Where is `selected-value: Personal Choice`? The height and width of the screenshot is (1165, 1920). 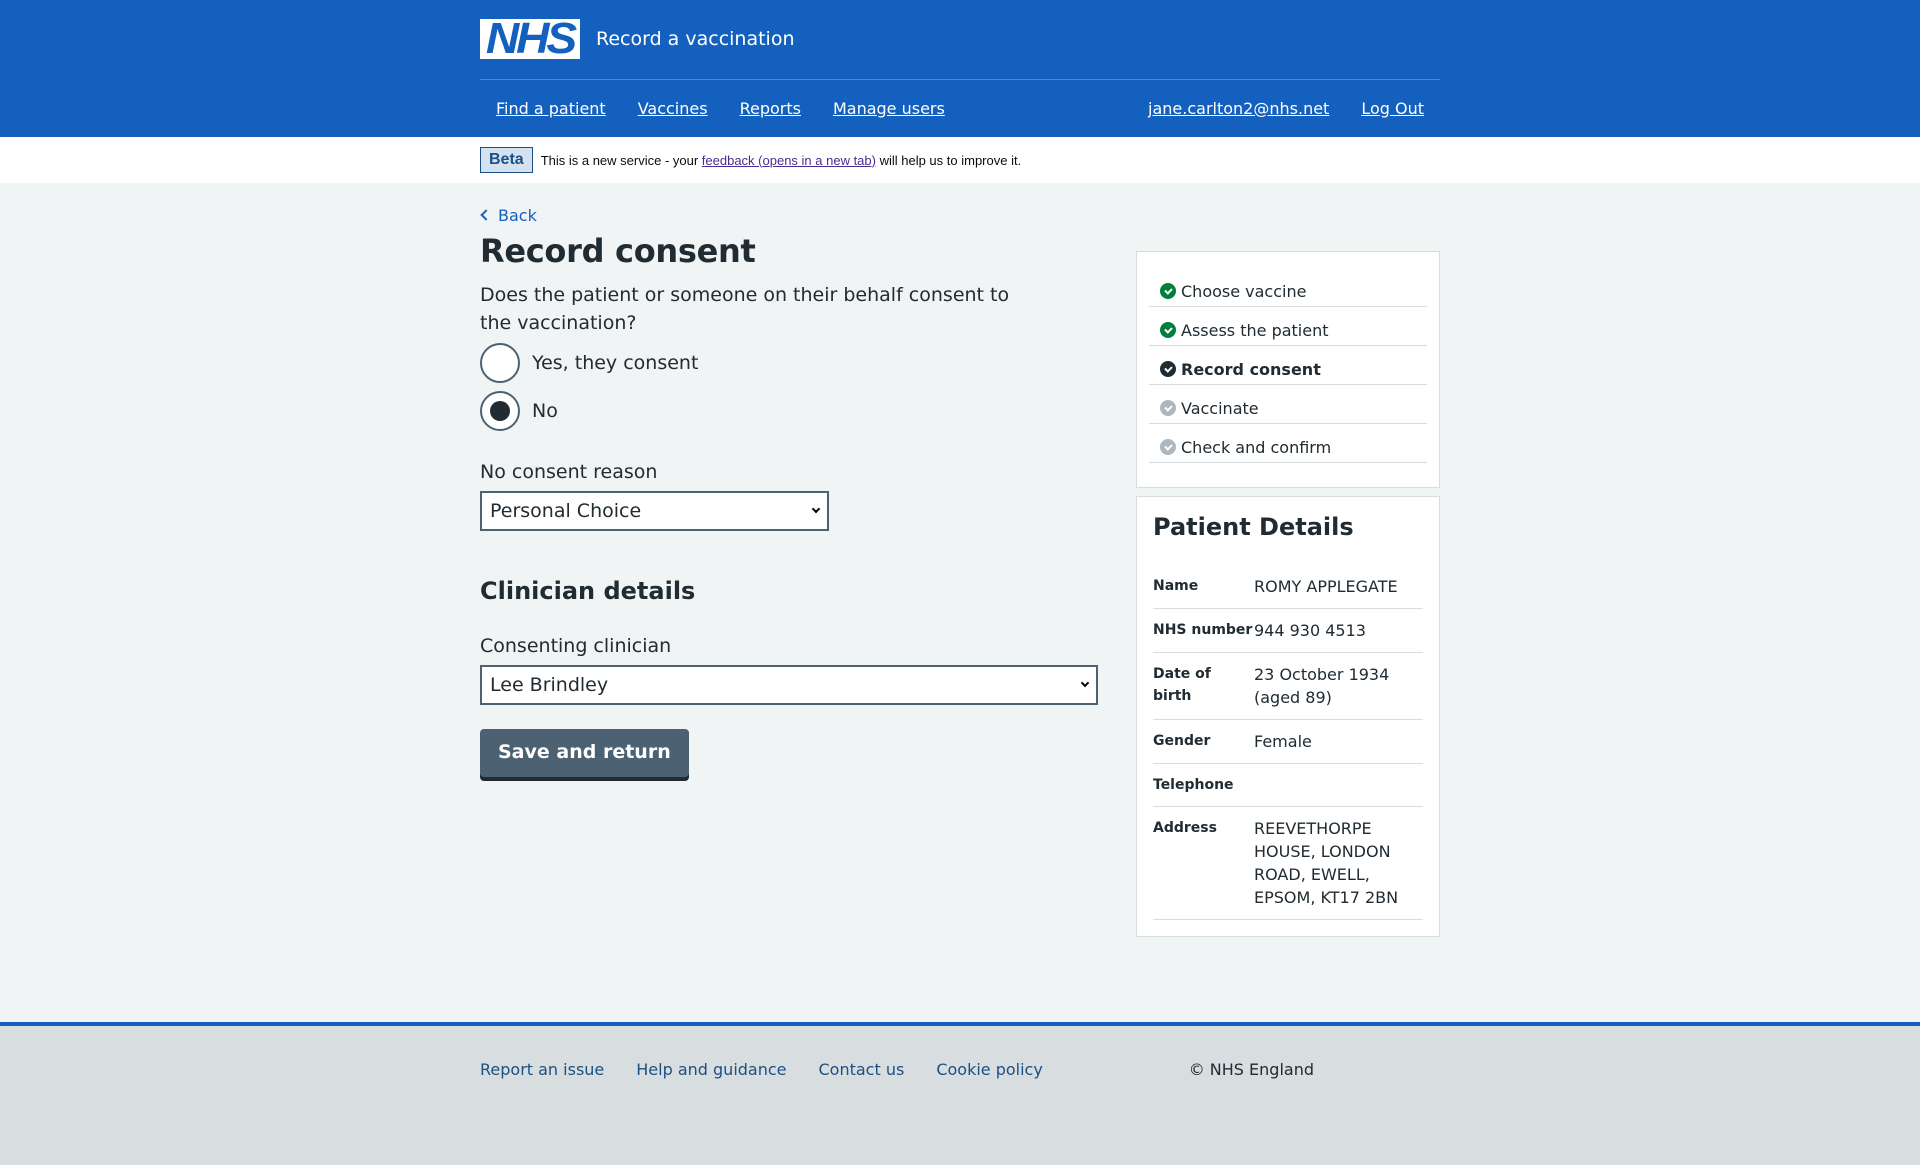 selected-value: Personal Choice is located at coordinates (566, 511).